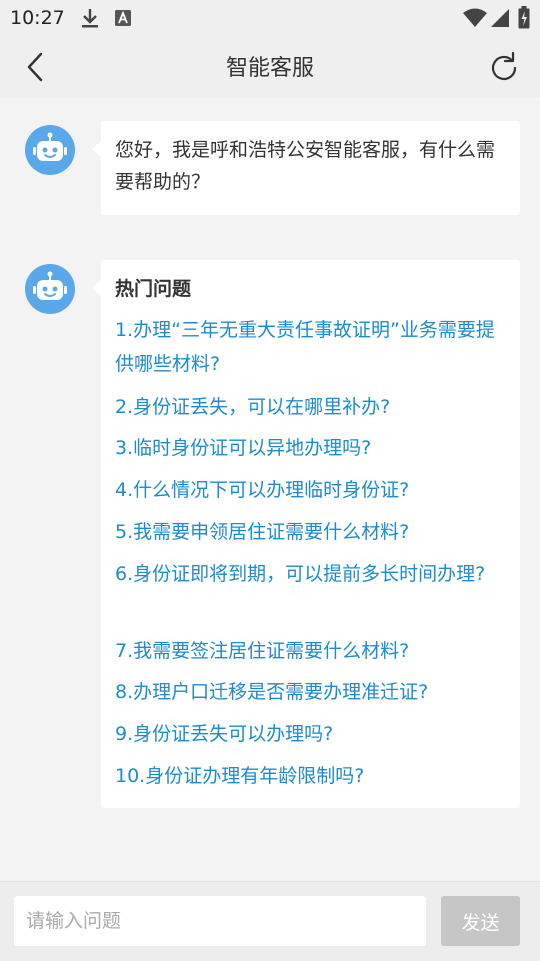 This screenshot has height=961, width=540. What do you see at coordinates (480, 921) in the screenshot?
I see `send-button: 发送` at bounding box center [480, 921].